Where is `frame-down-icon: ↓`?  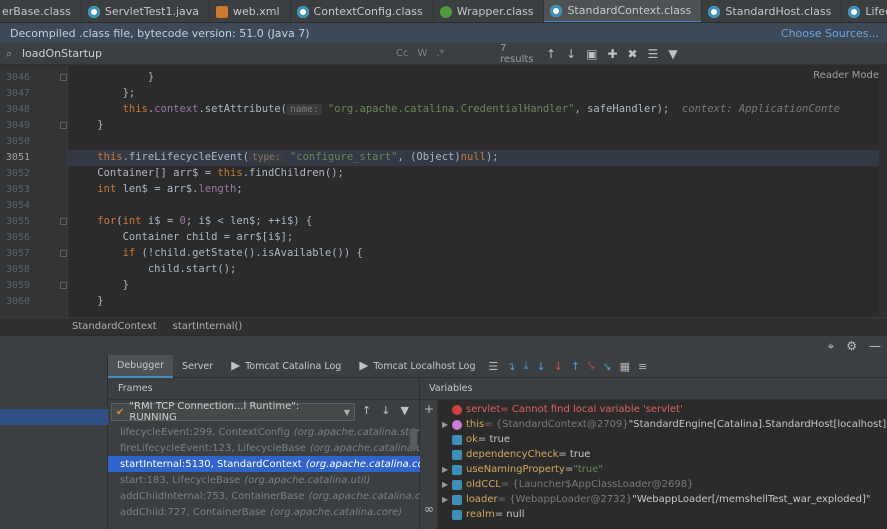
frame-down-icon: ↓ is located at coordinates (385, 410).